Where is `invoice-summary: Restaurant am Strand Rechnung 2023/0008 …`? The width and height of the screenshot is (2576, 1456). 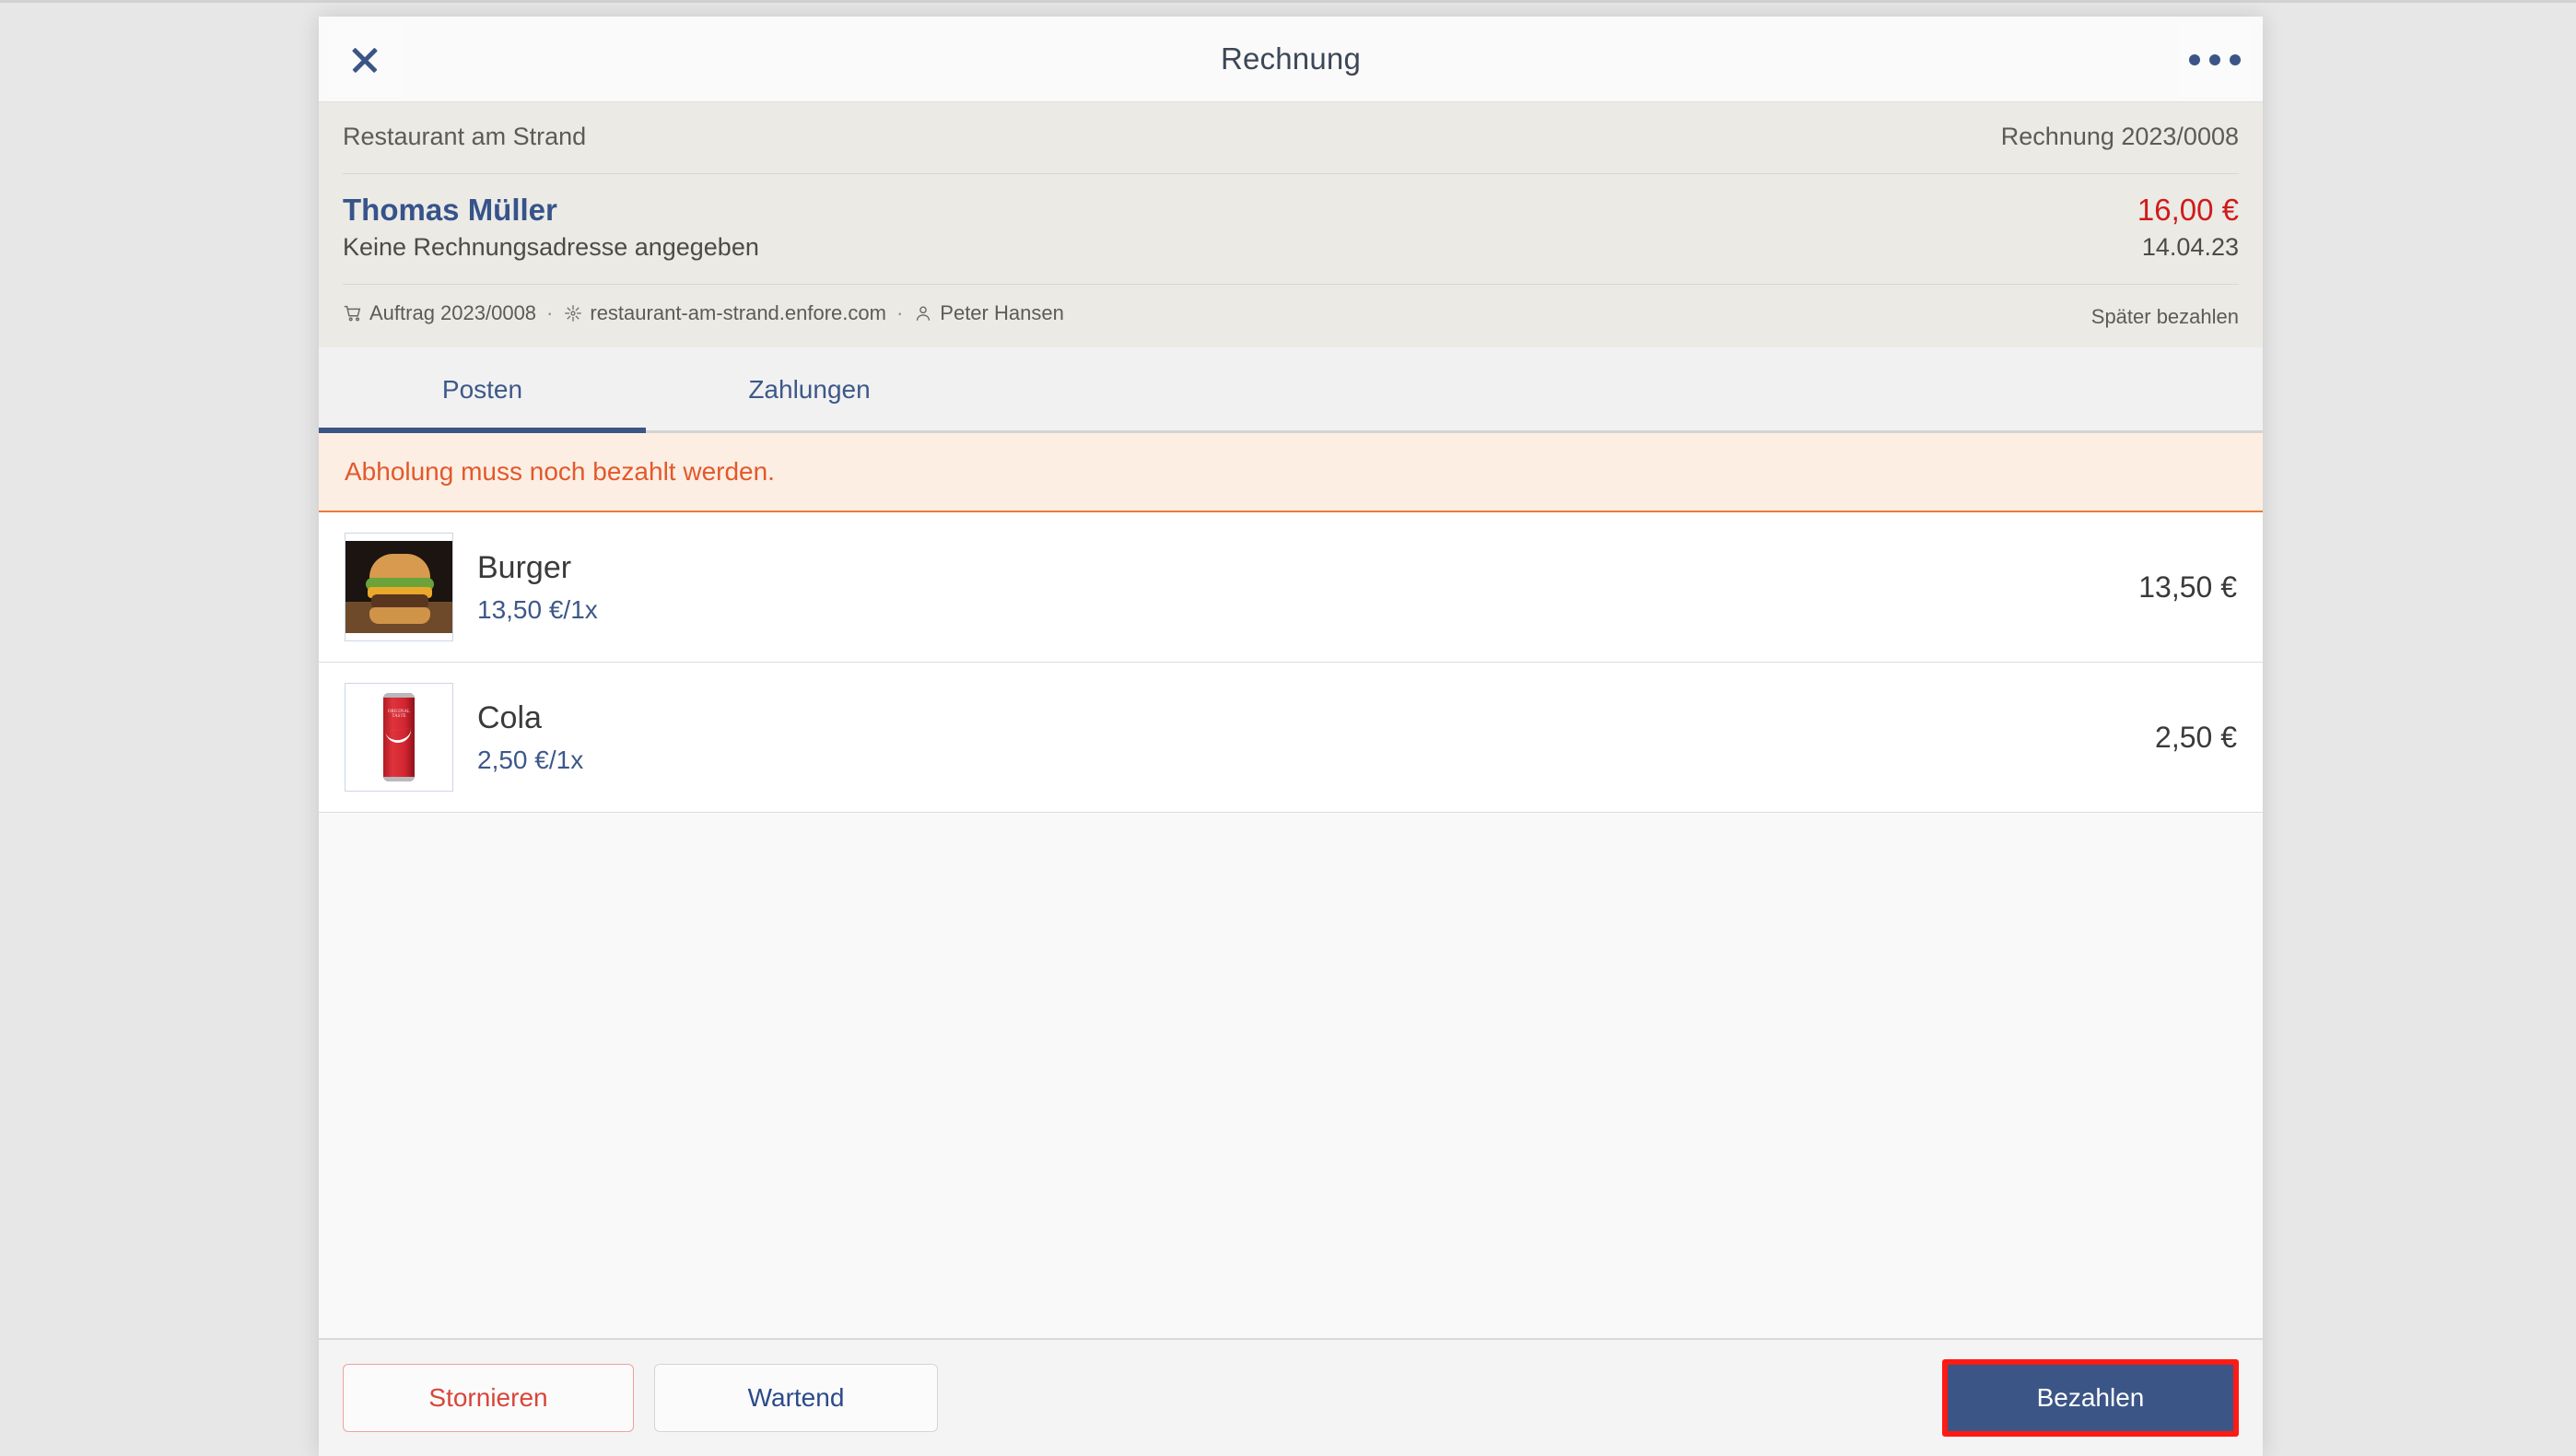 invoice-summary: Restaurant am Strand Rechnung 2023/0008 … is located at coordinates (1291, 224).